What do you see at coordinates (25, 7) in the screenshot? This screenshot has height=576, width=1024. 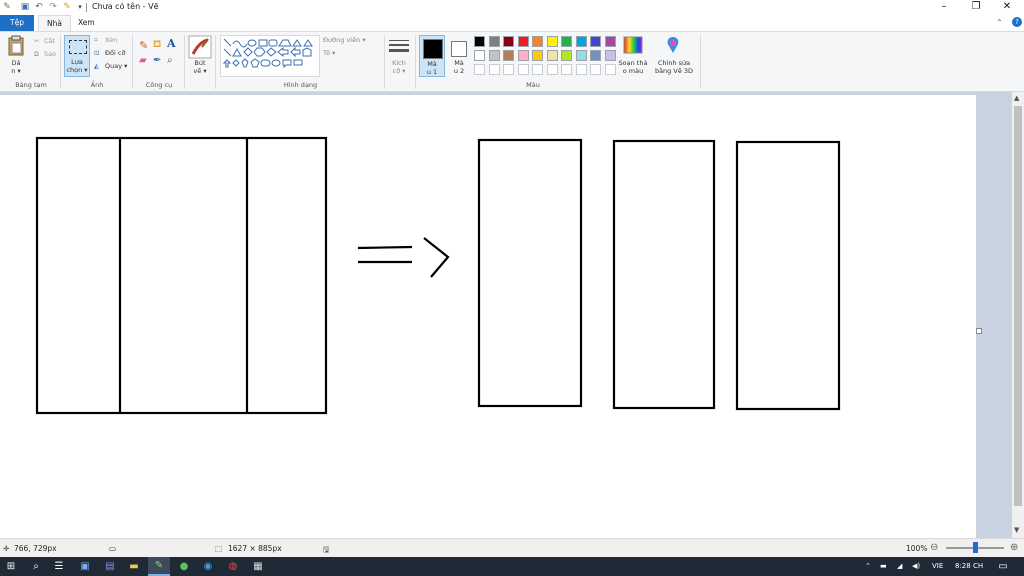 I see `save-icon: ▣` at bounding box center [25, 7].